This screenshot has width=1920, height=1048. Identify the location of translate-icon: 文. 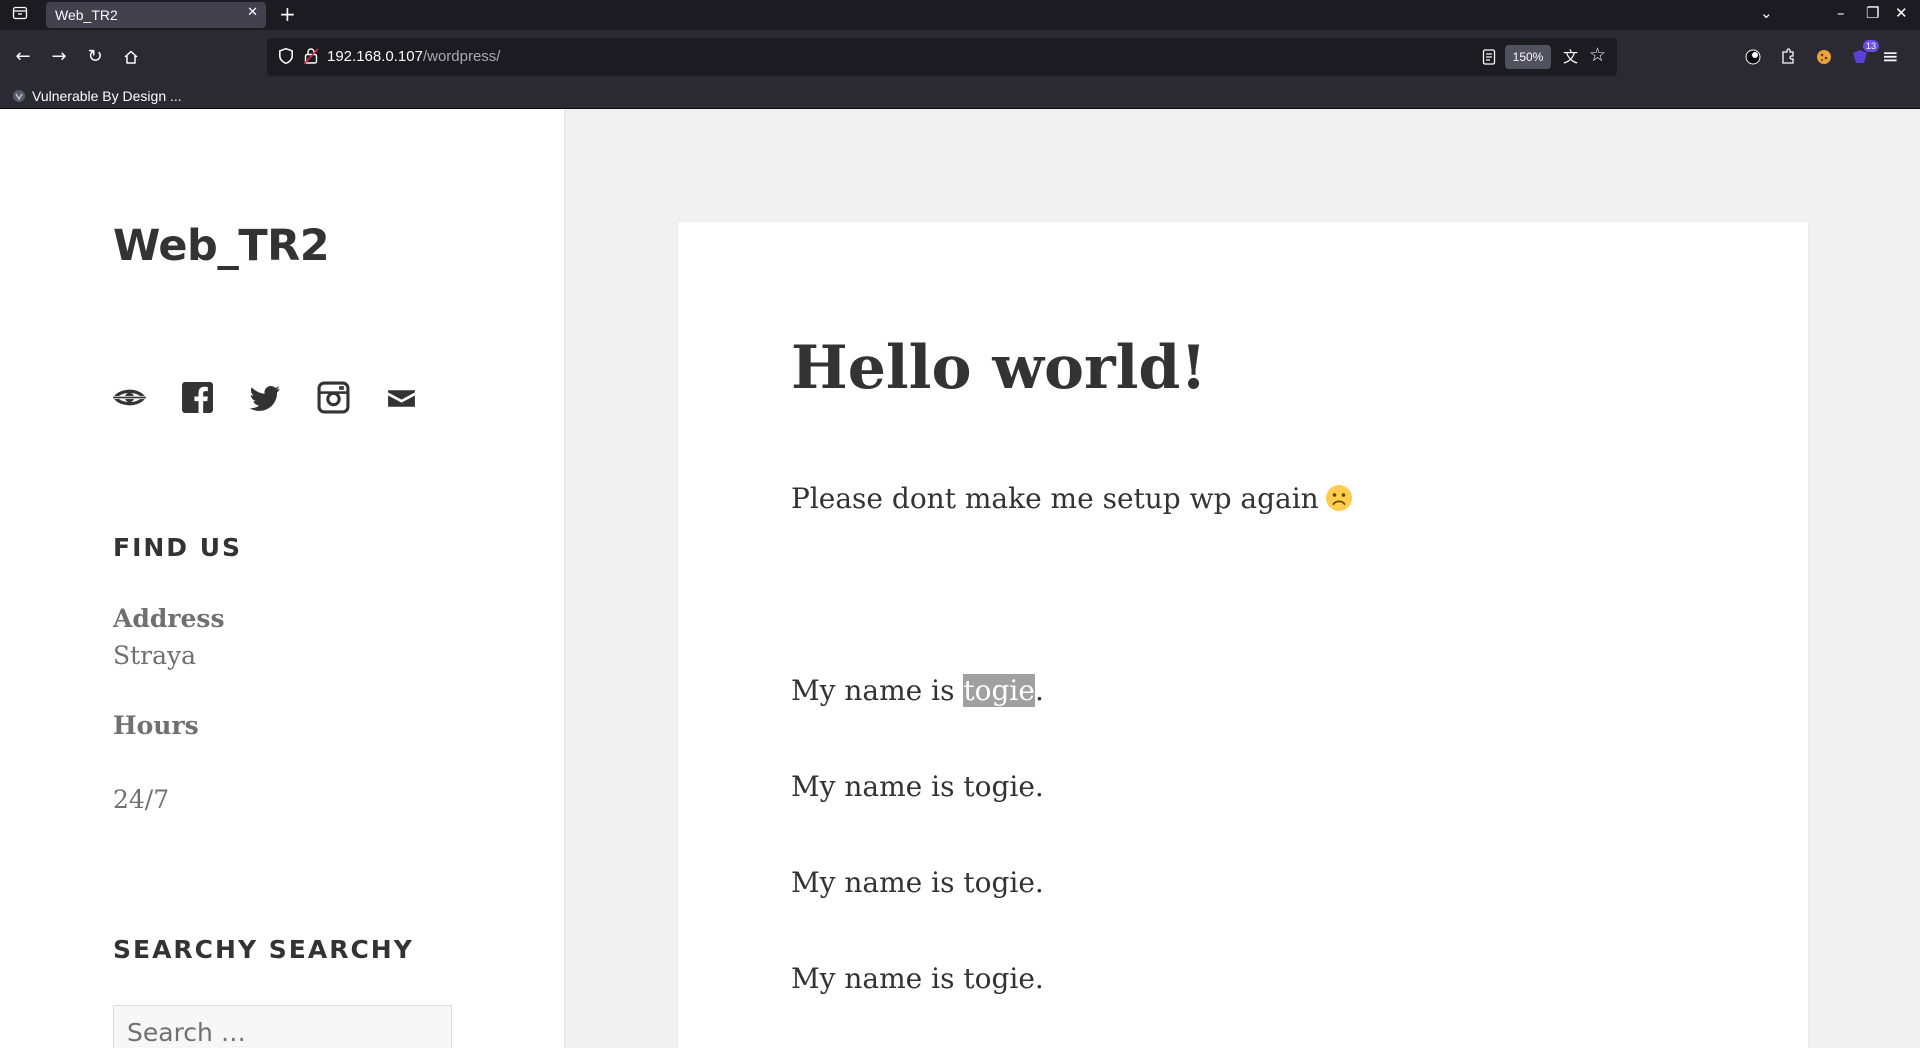
(1570, 56).